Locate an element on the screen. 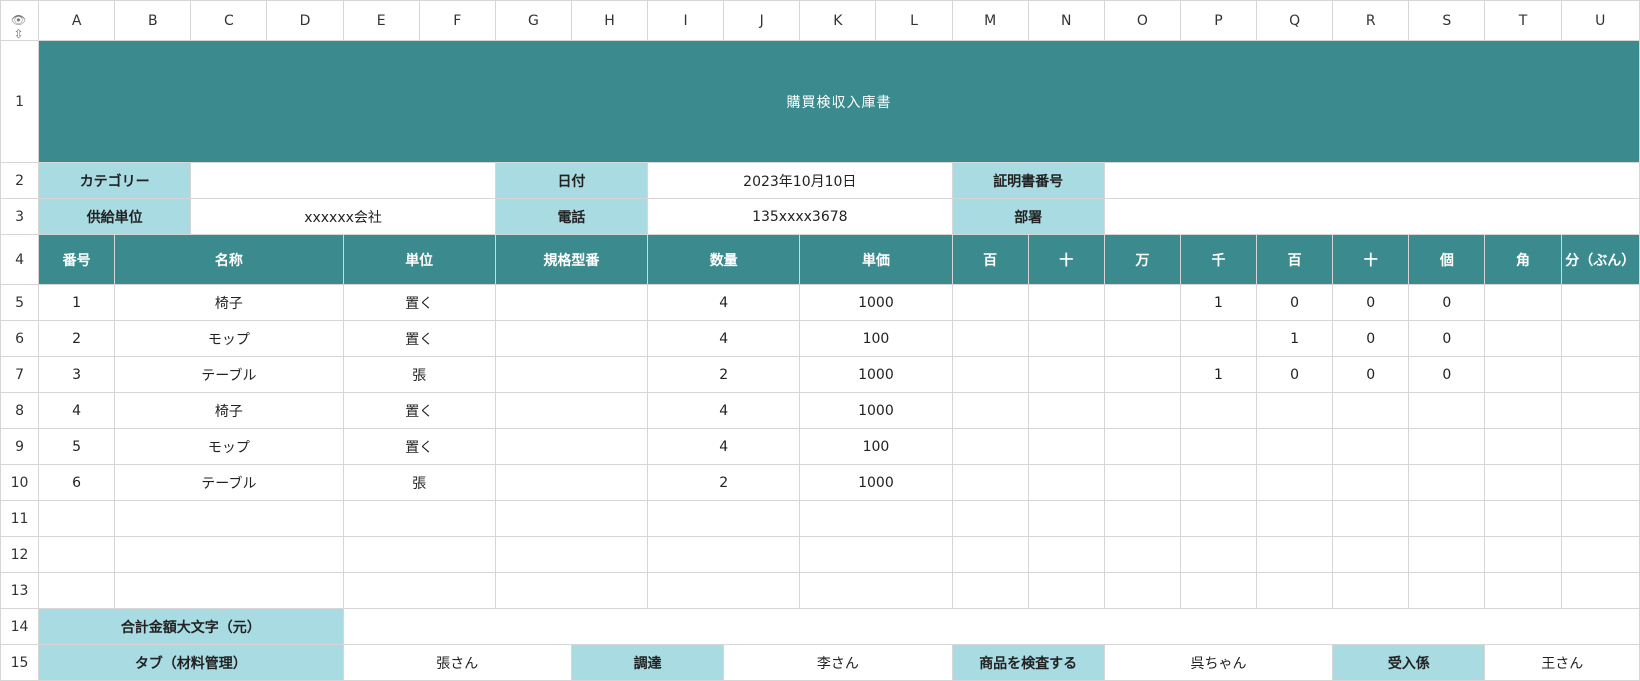 Image resolution: width=1640 pixels, height=681 pixels. dept-label: 部署 is located at coordinates (1028, 216).